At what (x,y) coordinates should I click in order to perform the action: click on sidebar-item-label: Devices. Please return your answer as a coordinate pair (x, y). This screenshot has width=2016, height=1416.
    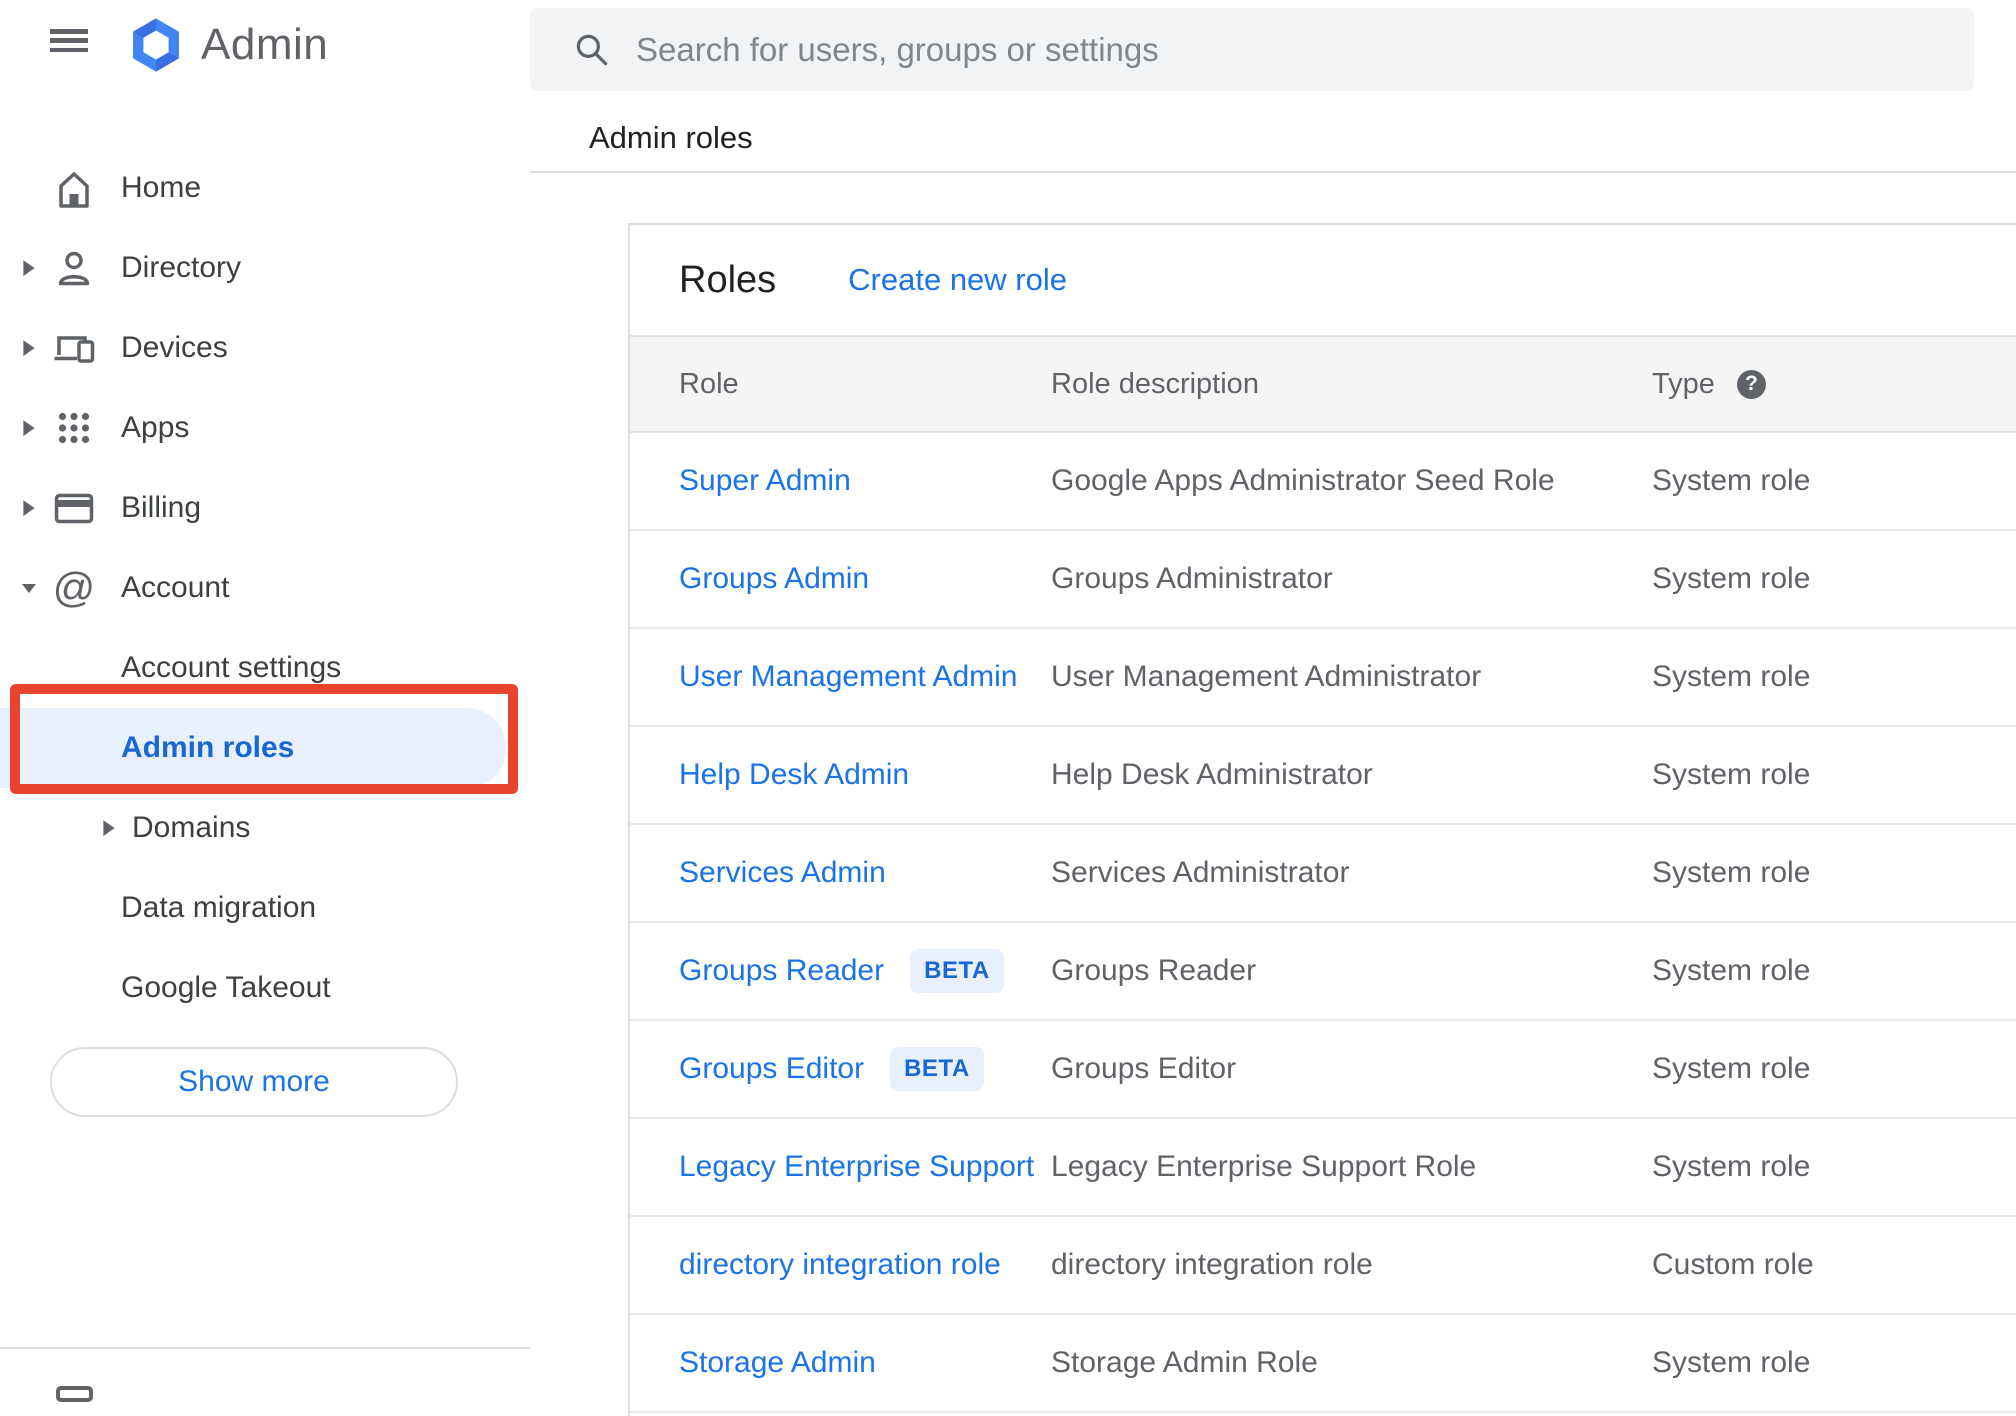
    Looking at the image, I should click on (174, 347).